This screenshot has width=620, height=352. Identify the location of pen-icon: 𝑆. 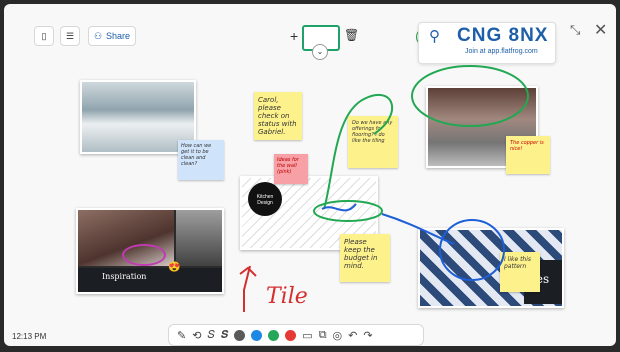
(210, 335).